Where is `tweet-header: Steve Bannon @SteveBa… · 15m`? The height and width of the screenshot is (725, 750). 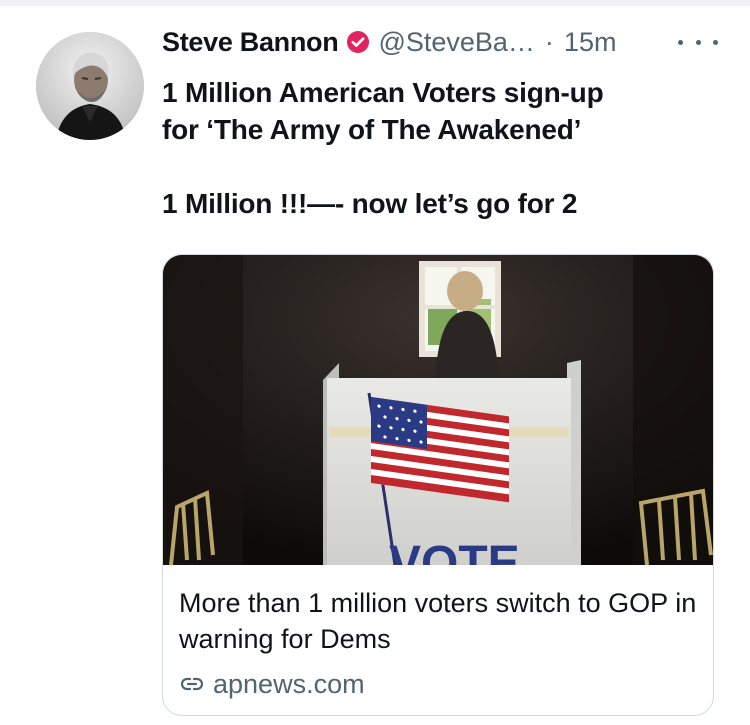
tweet-header: Steve Bannon @SteveBa… · 15m is located at coordinates (389, 42).